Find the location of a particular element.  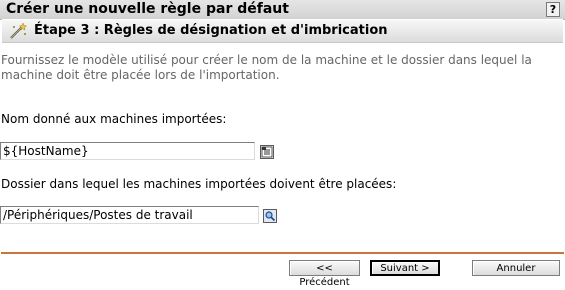

footer-separator is located at coordinates (282, 253).